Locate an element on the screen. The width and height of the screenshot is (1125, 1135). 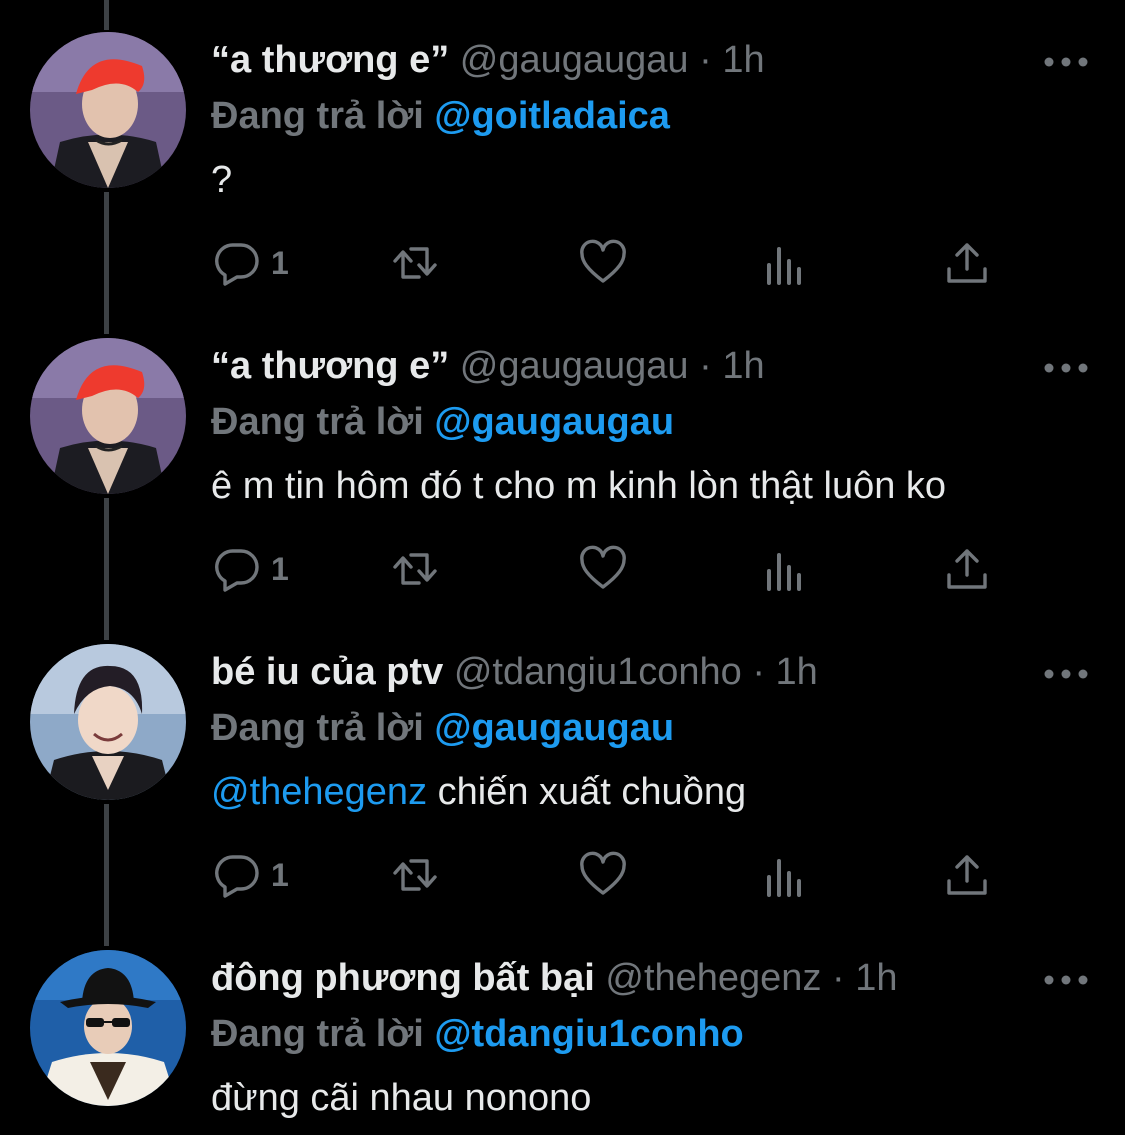
display-name: bé iu của ptv is located at coordinates (327, 672).